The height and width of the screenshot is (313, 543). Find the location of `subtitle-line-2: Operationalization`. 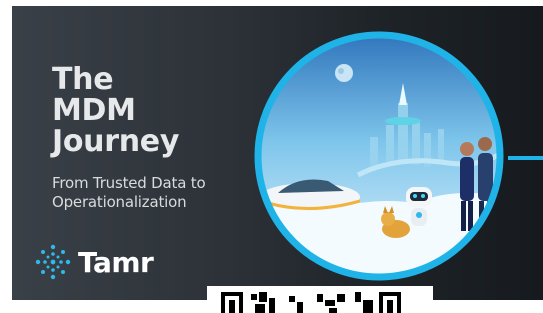

subtitle-line-2: Operationalization is located at coordinates (119, 202).